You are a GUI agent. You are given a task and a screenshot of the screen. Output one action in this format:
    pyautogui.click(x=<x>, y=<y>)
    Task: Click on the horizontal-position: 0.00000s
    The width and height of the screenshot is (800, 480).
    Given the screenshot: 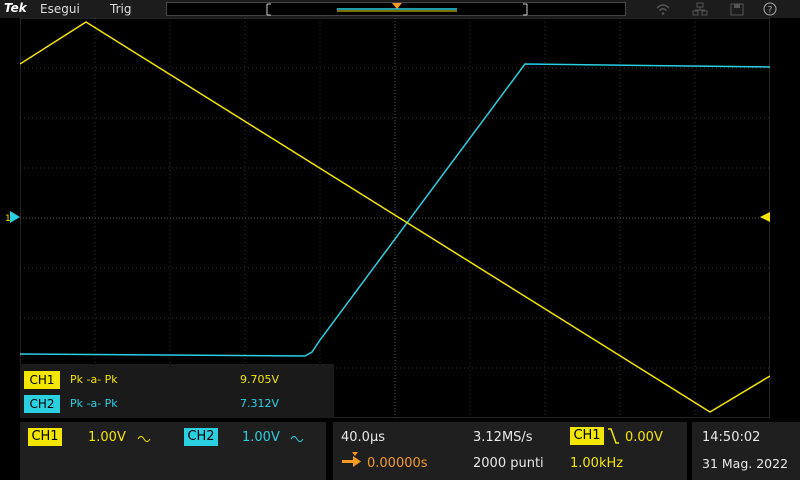 What is the action you would take?
    pyautogui.click(x=397, y=463)
    